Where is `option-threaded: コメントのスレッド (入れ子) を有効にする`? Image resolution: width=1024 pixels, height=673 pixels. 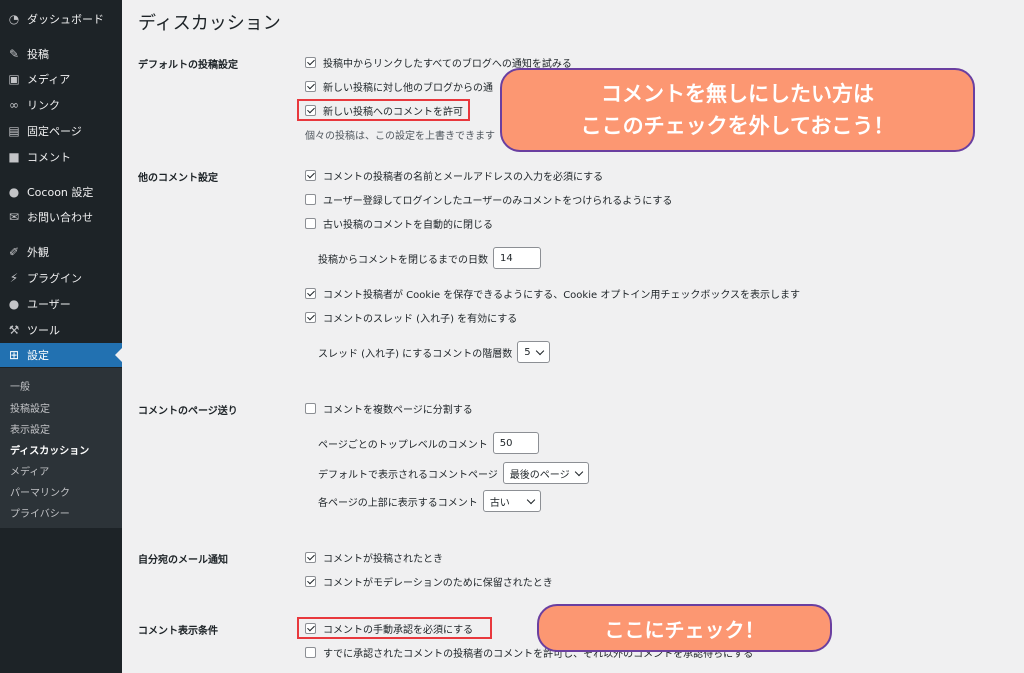 option-threaded: コメントのスレッド (入れ子) を有効にする is located at coordinates (411, 317).